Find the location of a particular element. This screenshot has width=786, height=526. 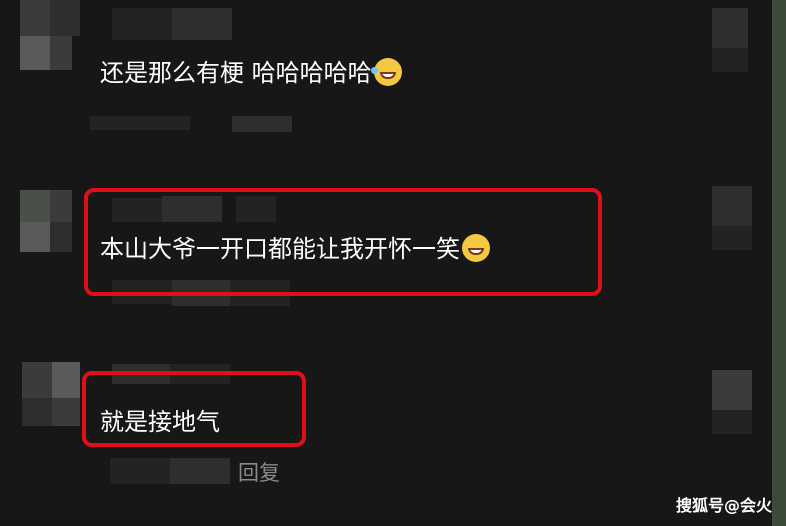

comment-body: 还是那么有梗 哈哈哈哈哈 is located at coordinates (236, 73).